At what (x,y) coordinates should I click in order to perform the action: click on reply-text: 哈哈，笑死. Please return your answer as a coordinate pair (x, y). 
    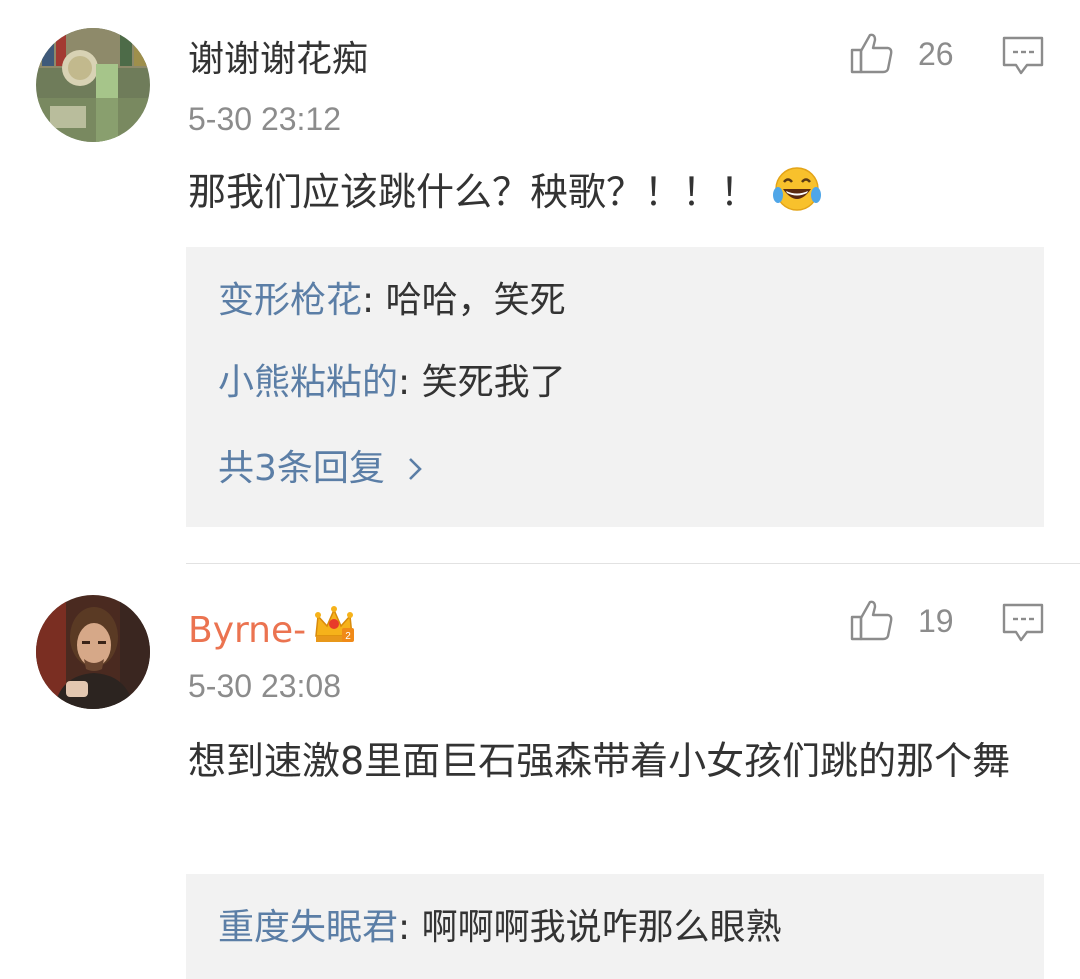
    Looking at the image, I should click on (475, 300).